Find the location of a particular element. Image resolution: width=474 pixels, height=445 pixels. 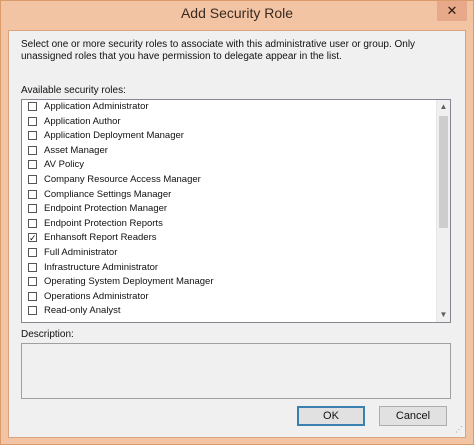

ok-button: OK is located at coordinates (331, 416).